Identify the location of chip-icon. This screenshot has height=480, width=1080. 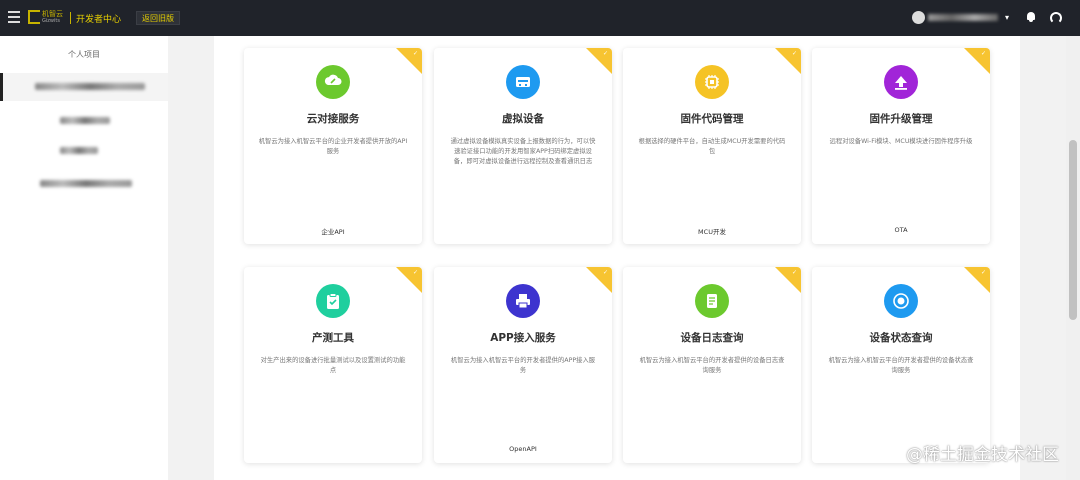
(712, 82).